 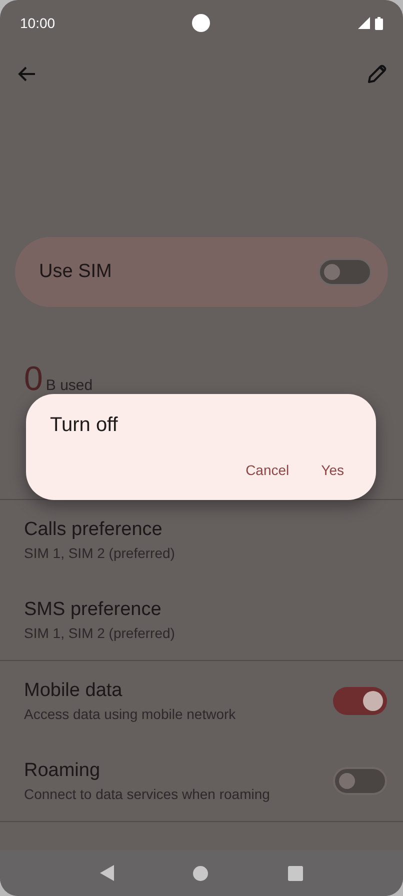 What do you see at coordinates (296, 873) in the screenshot?
I see `recents-nav-button` at bounding box center [296, 873].